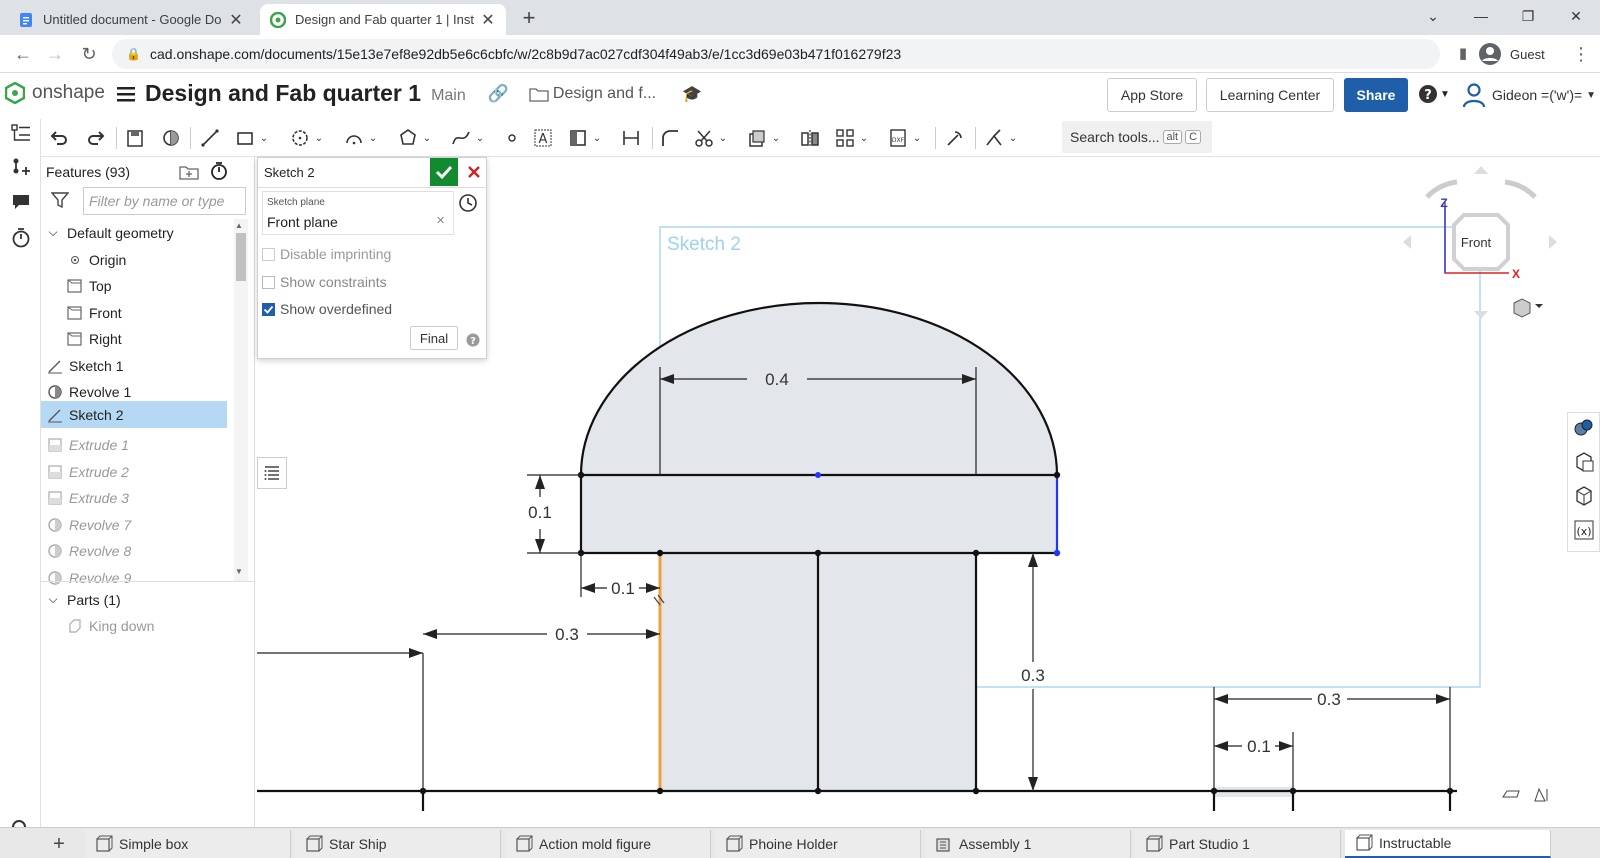 Image resolution: width=1600 pixels, height=858 pixels. Describe the element at coordinates (1520, 189) in the screenshot. I see `rotate-right-arrow` at that location.